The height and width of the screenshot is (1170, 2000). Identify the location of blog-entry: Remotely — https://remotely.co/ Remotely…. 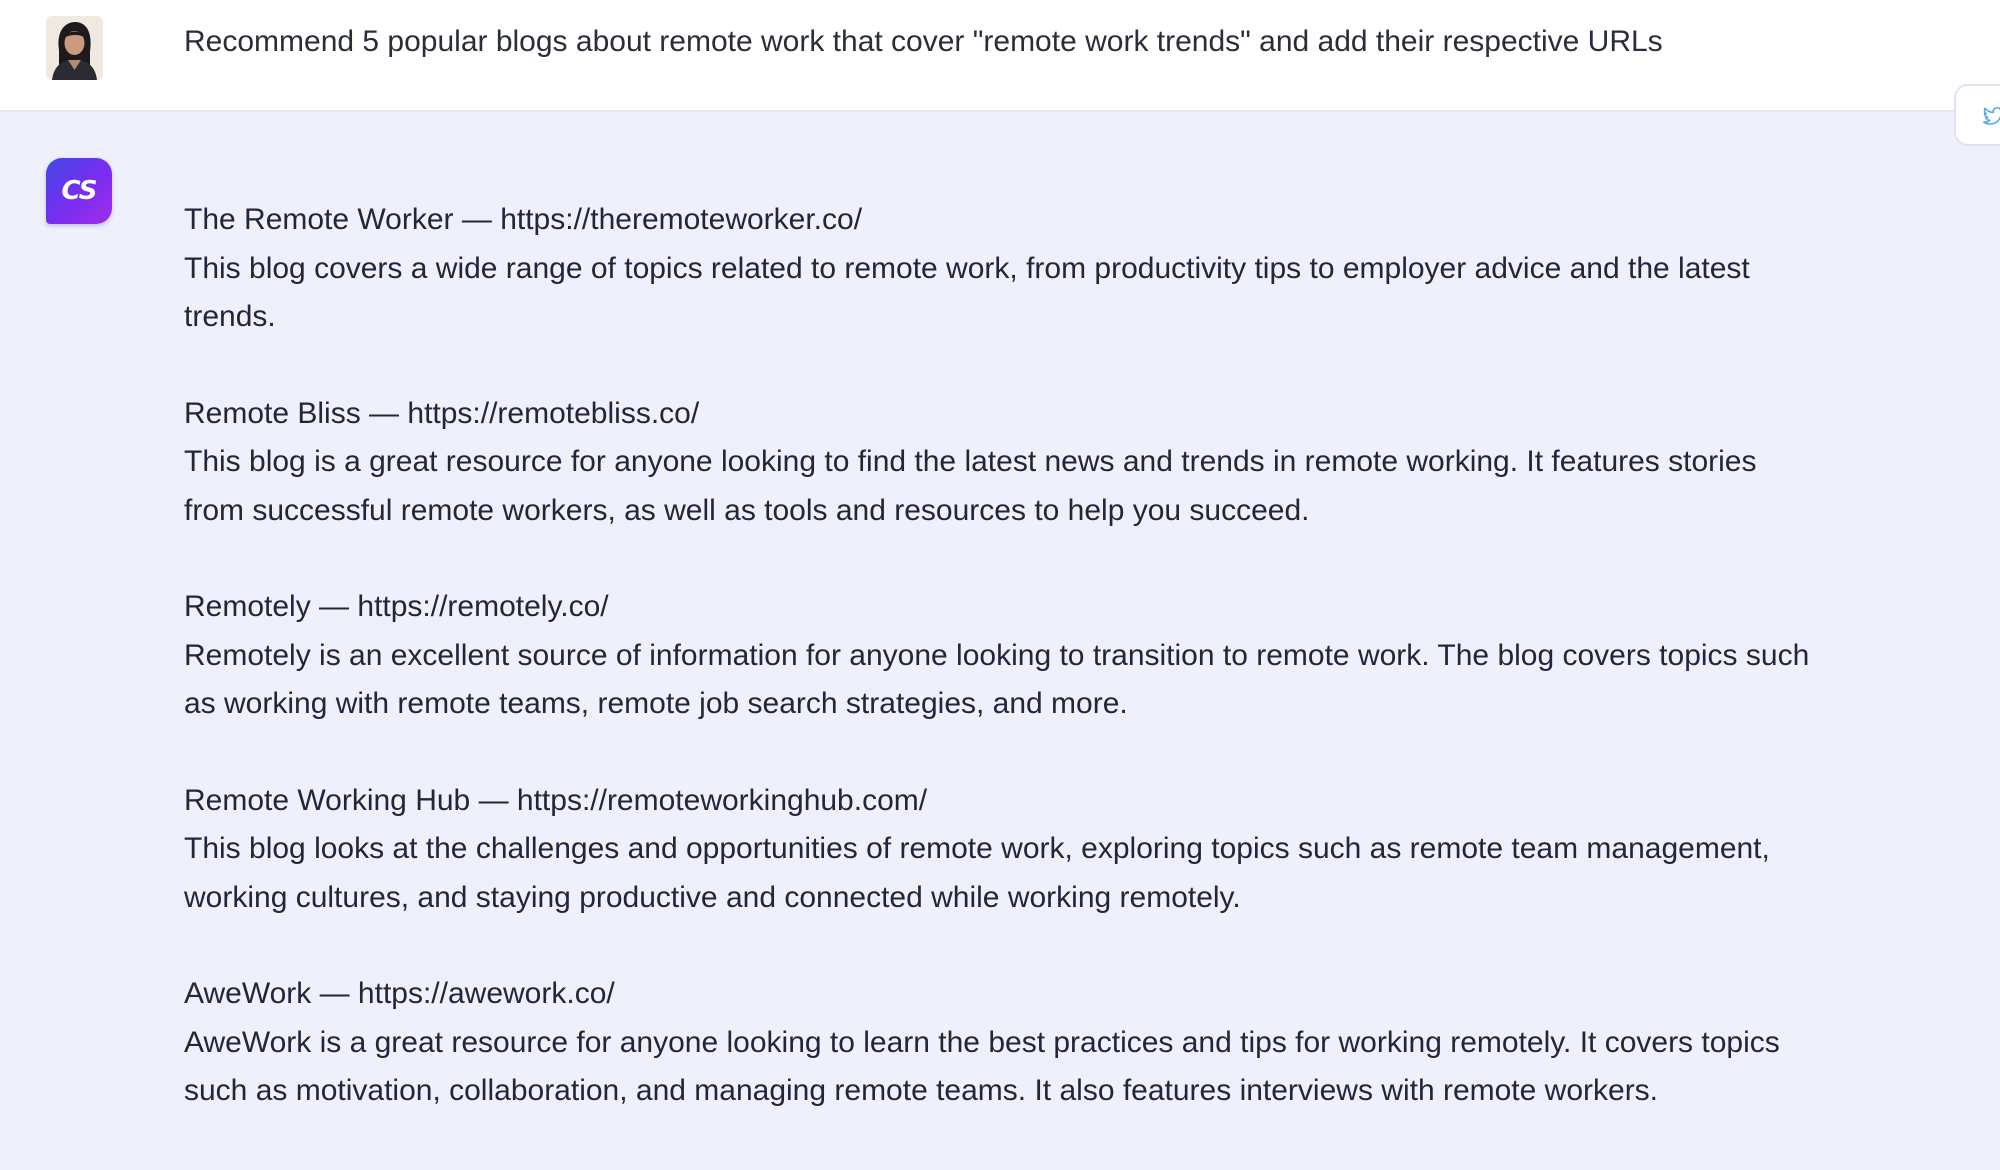
(1004, 656).